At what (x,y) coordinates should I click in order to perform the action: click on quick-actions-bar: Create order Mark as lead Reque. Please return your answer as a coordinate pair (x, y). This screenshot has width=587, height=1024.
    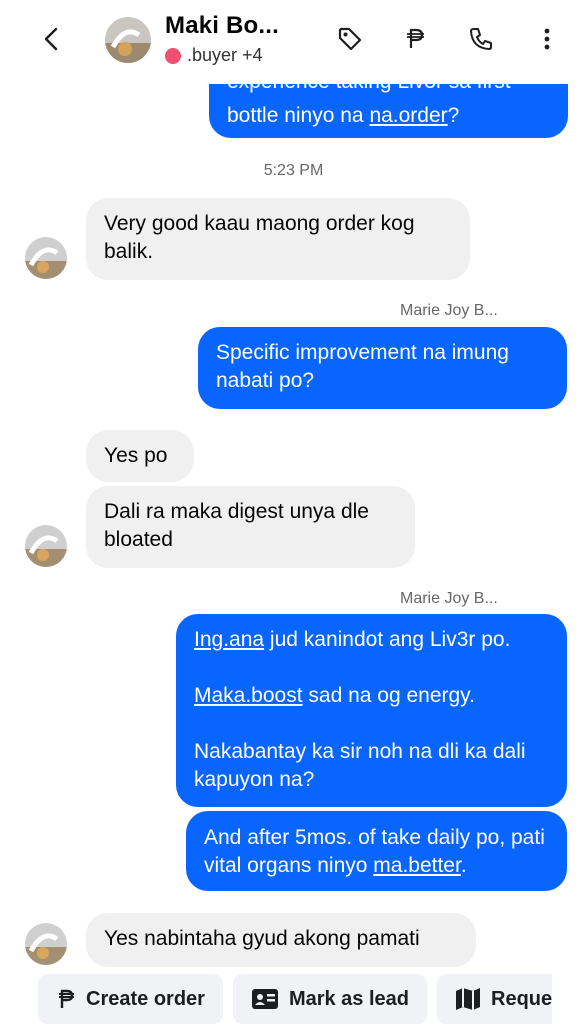
    Looking at the image, I should click on (293, 999).